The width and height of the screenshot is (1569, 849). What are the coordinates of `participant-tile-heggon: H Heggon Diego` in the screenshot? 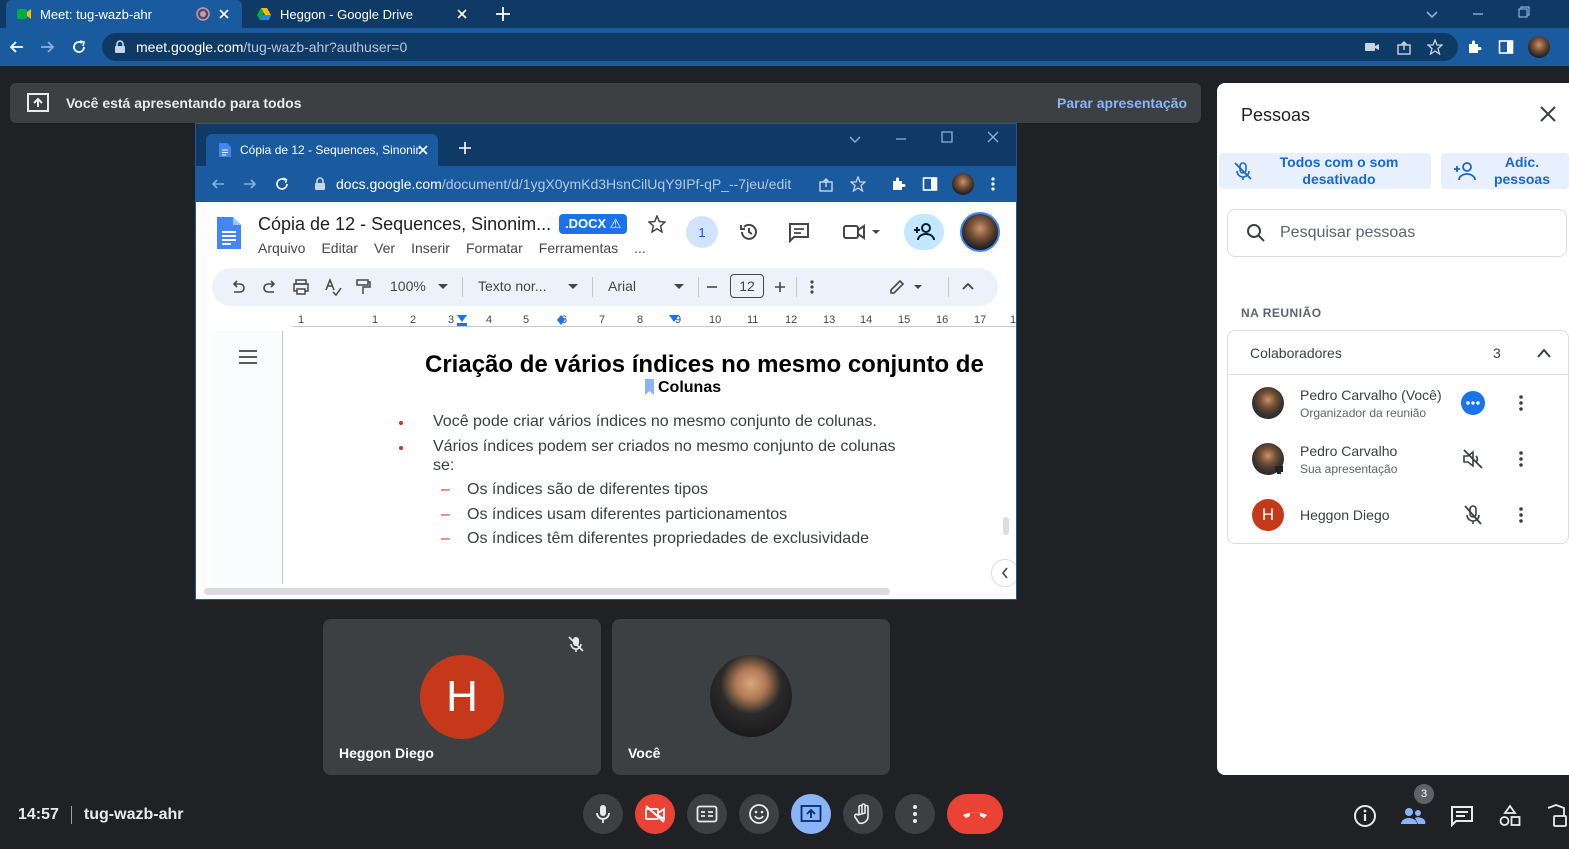 It's located at (462, 697).